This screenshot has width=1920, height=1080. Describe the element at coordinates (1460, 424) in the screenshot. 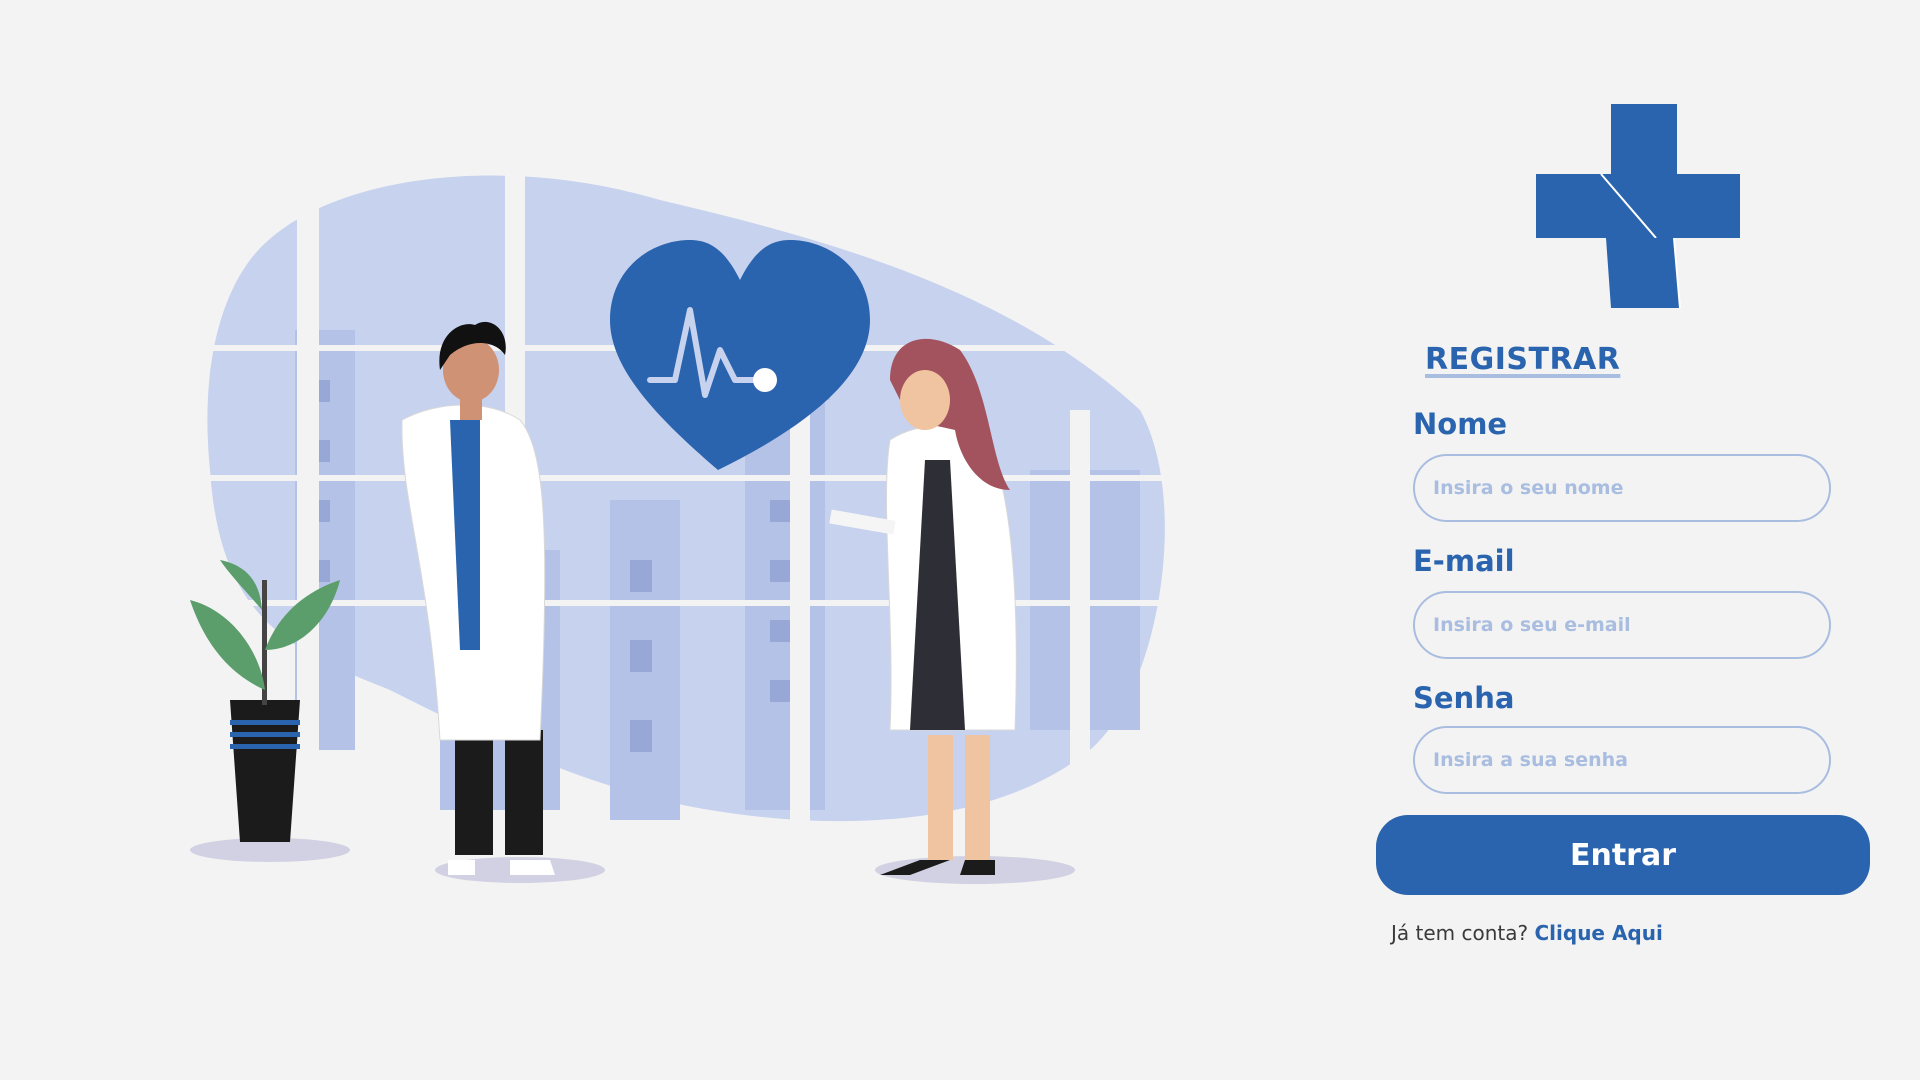

I see `name-label: Nome` at that location.